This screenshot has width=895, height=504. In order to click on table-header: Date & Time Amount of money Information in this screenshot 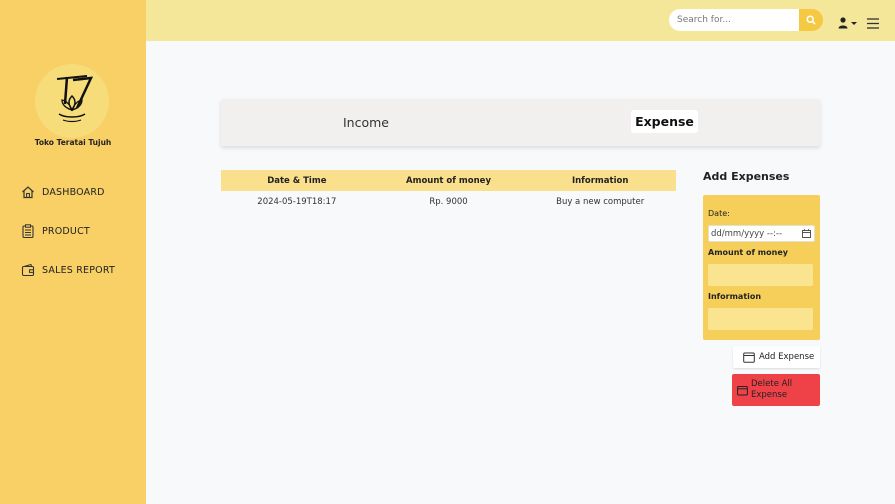, I will do `click(448, 180)`.